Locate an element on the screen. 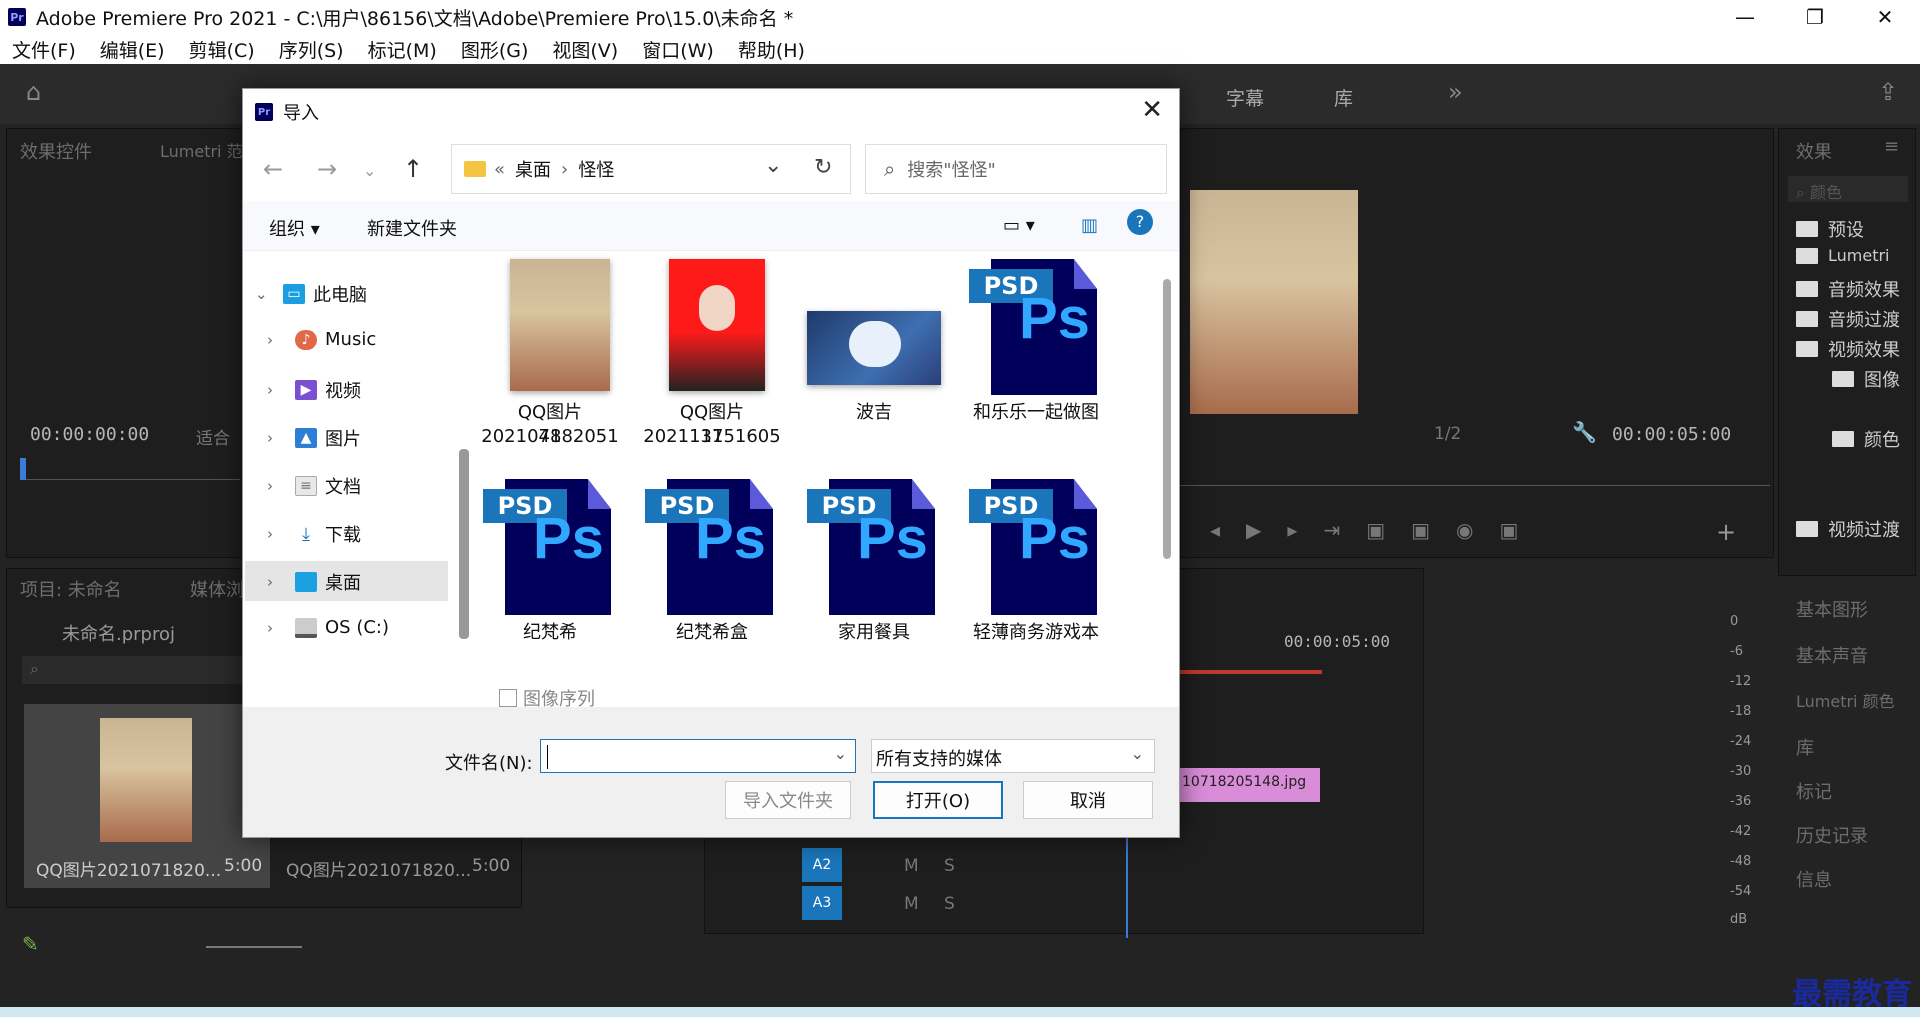 The height and width of the screenshot is (1017, 1920). breadcrumb-current: 怪怪 is located at coordinates (596, 169).